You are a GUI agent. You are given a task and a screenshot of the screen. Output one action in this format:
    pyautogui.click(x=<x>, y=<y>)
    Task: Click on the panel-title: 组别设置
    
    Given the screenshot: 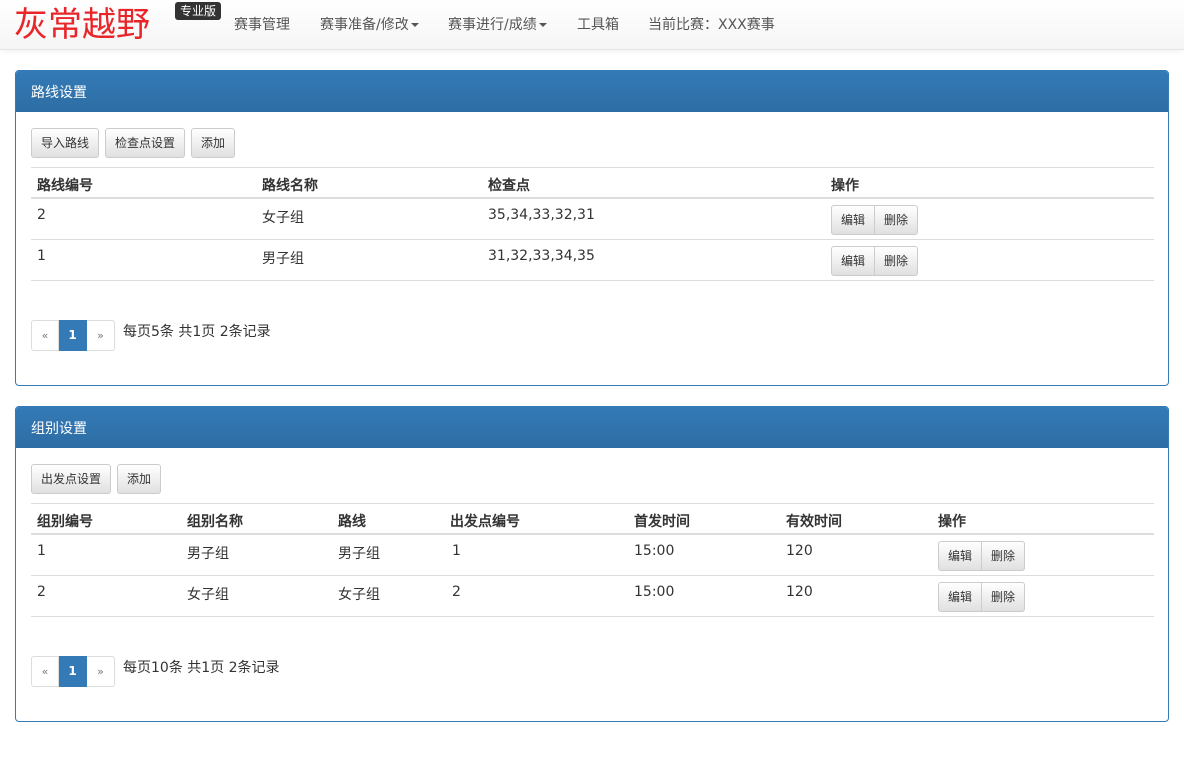 What is the action you would take?
    pyautogui.click(x=592, y=427)
    